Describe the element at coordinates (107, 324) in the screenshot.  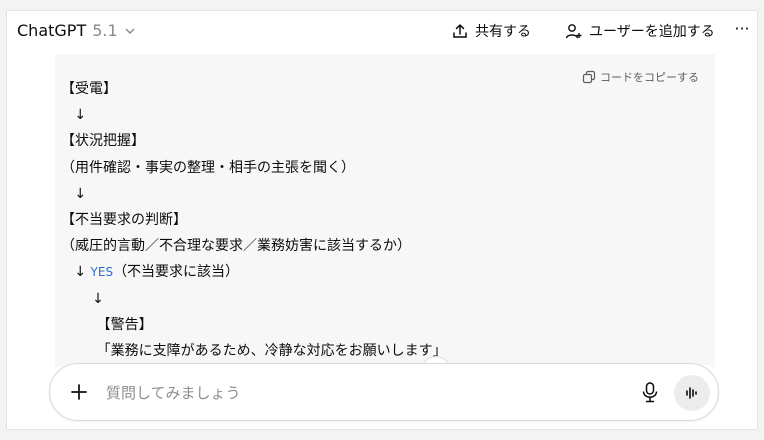
I see `code-line: 【警告】` at that location.